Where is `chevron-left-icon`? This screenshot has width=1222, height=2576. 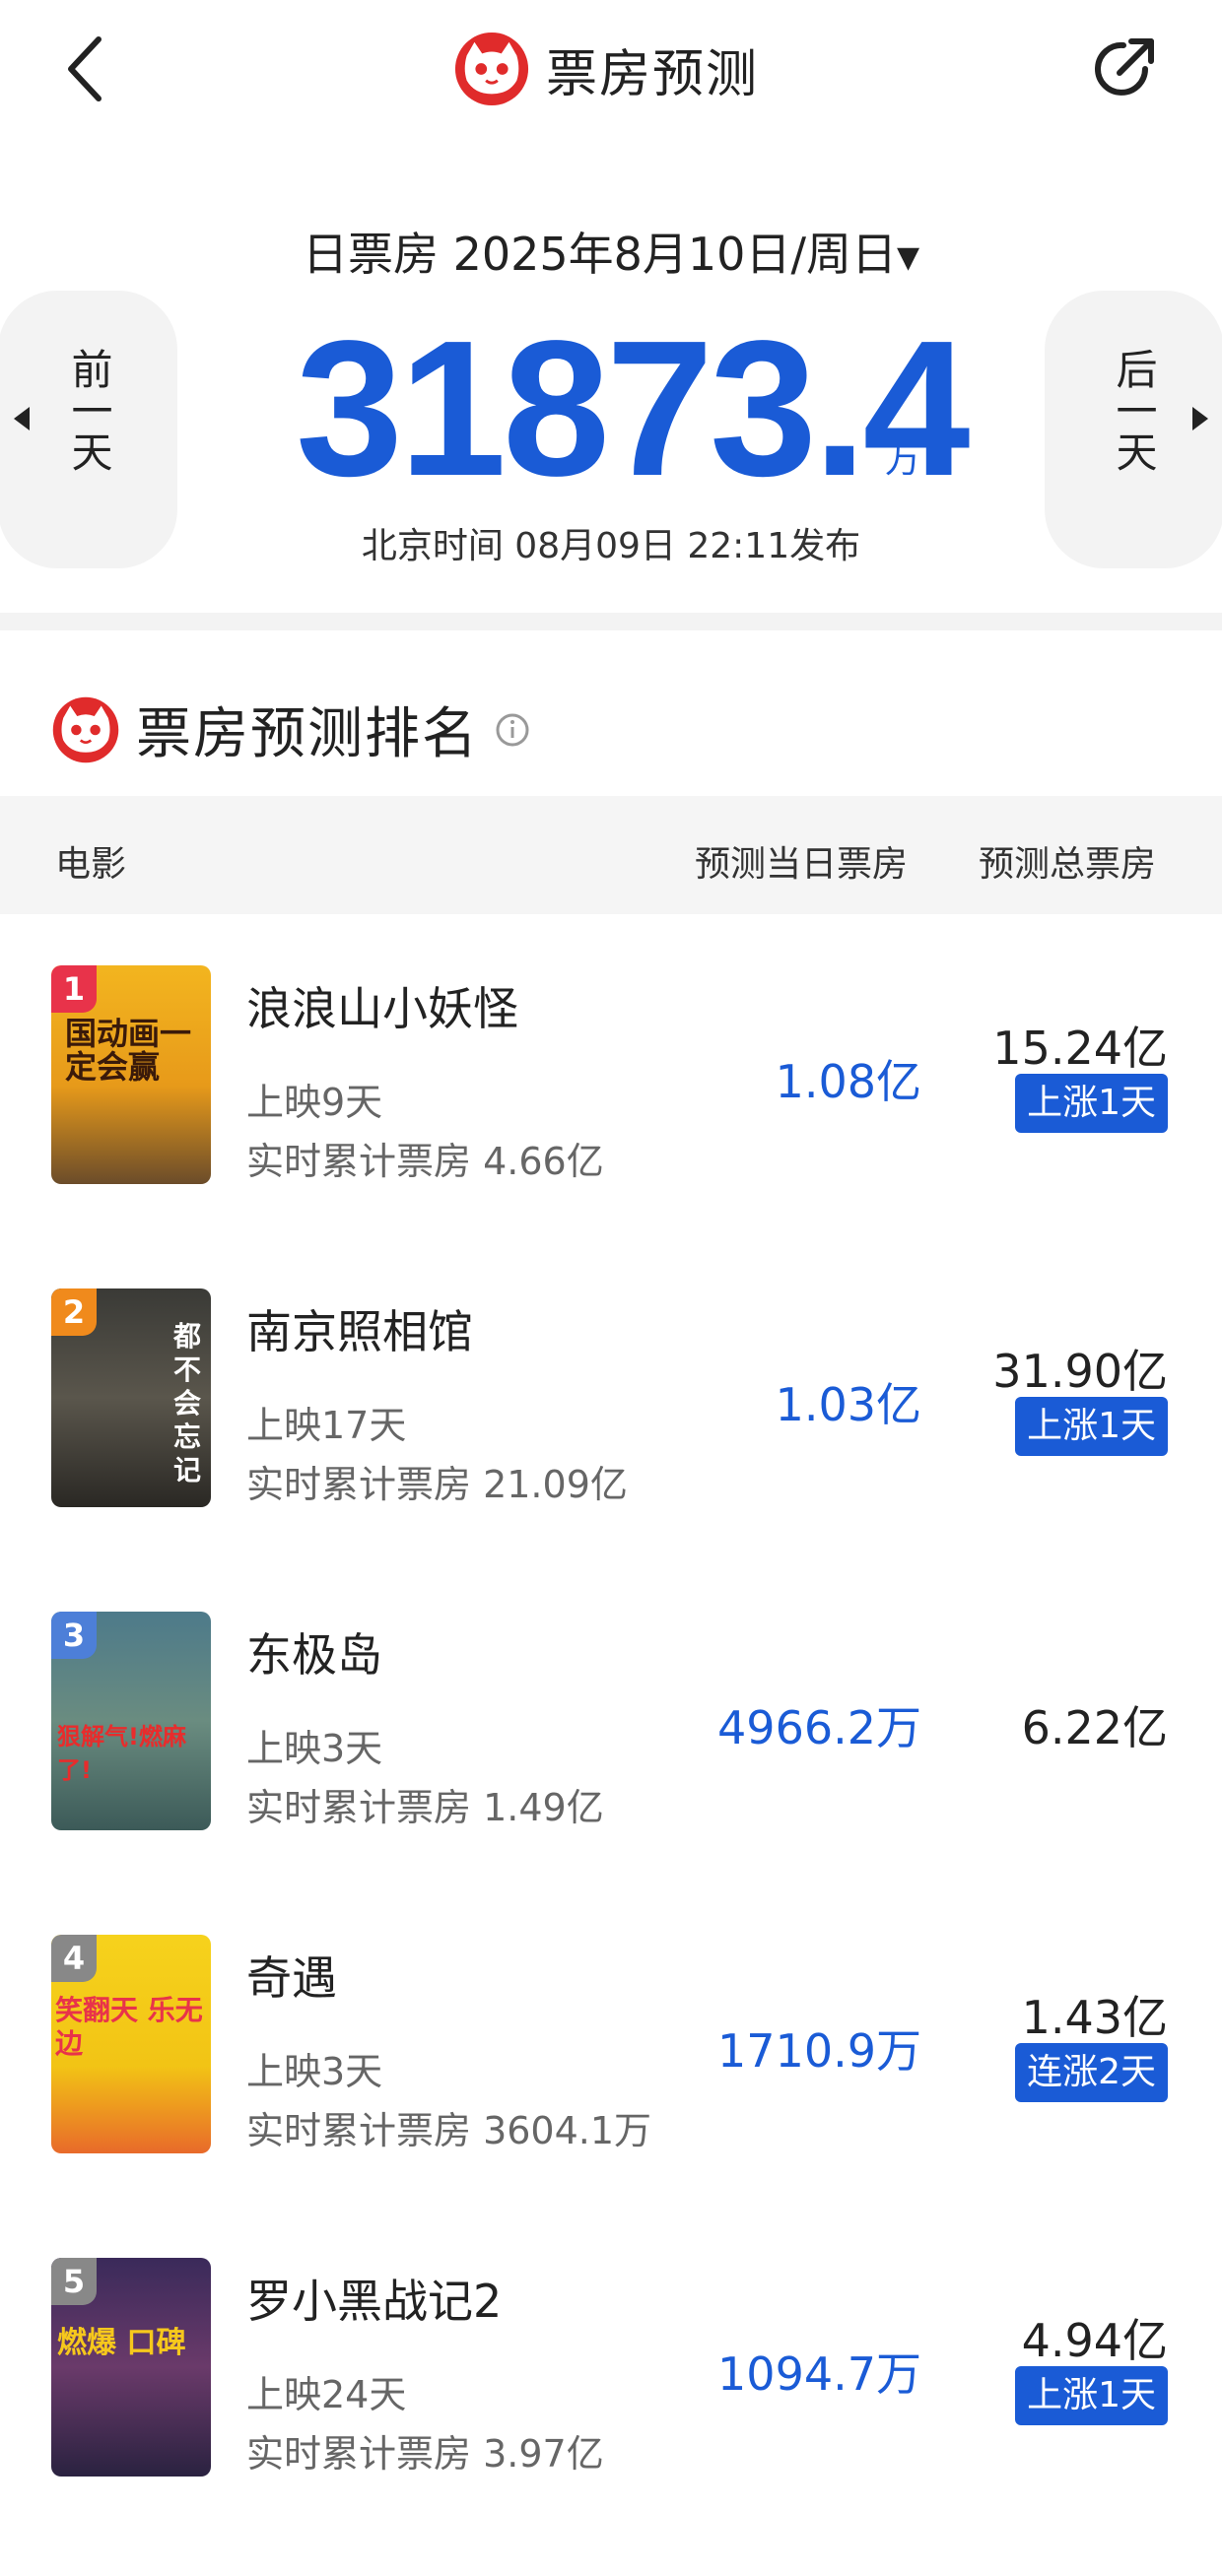
chevron-left-icon is located at coordinates (86, 69).